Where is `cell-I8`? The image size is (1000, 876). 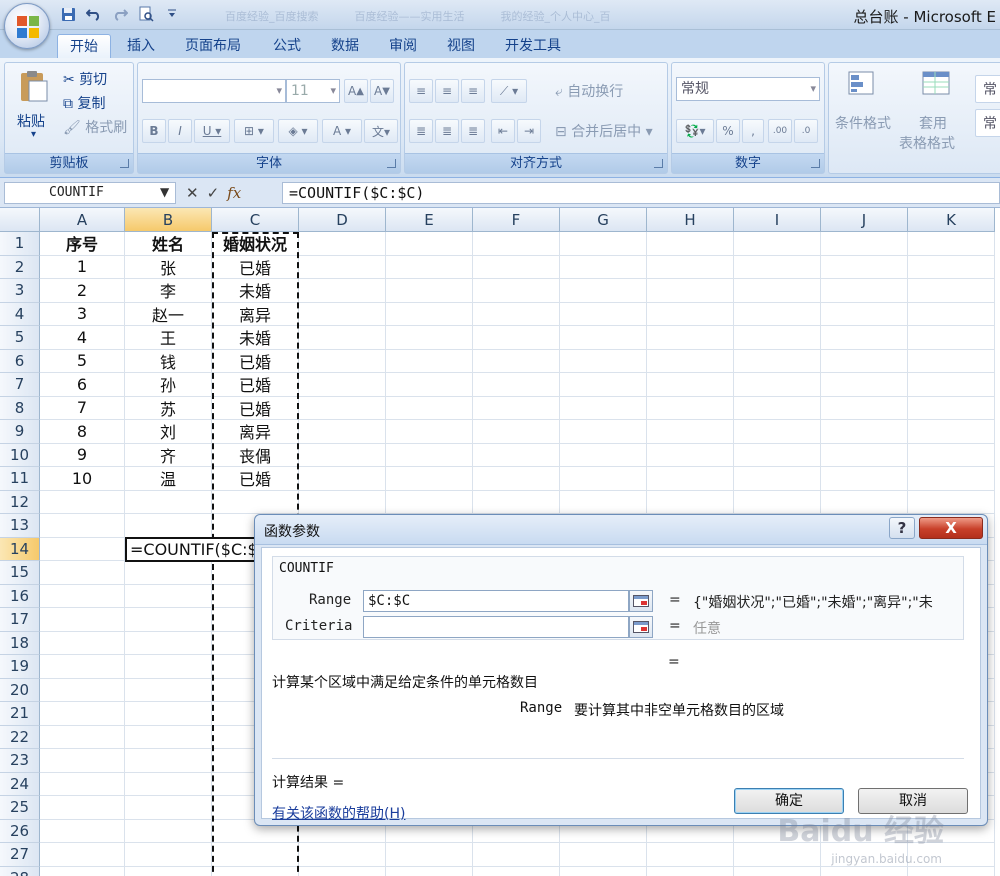
cell-I8 is located at coordinates (777, 408).